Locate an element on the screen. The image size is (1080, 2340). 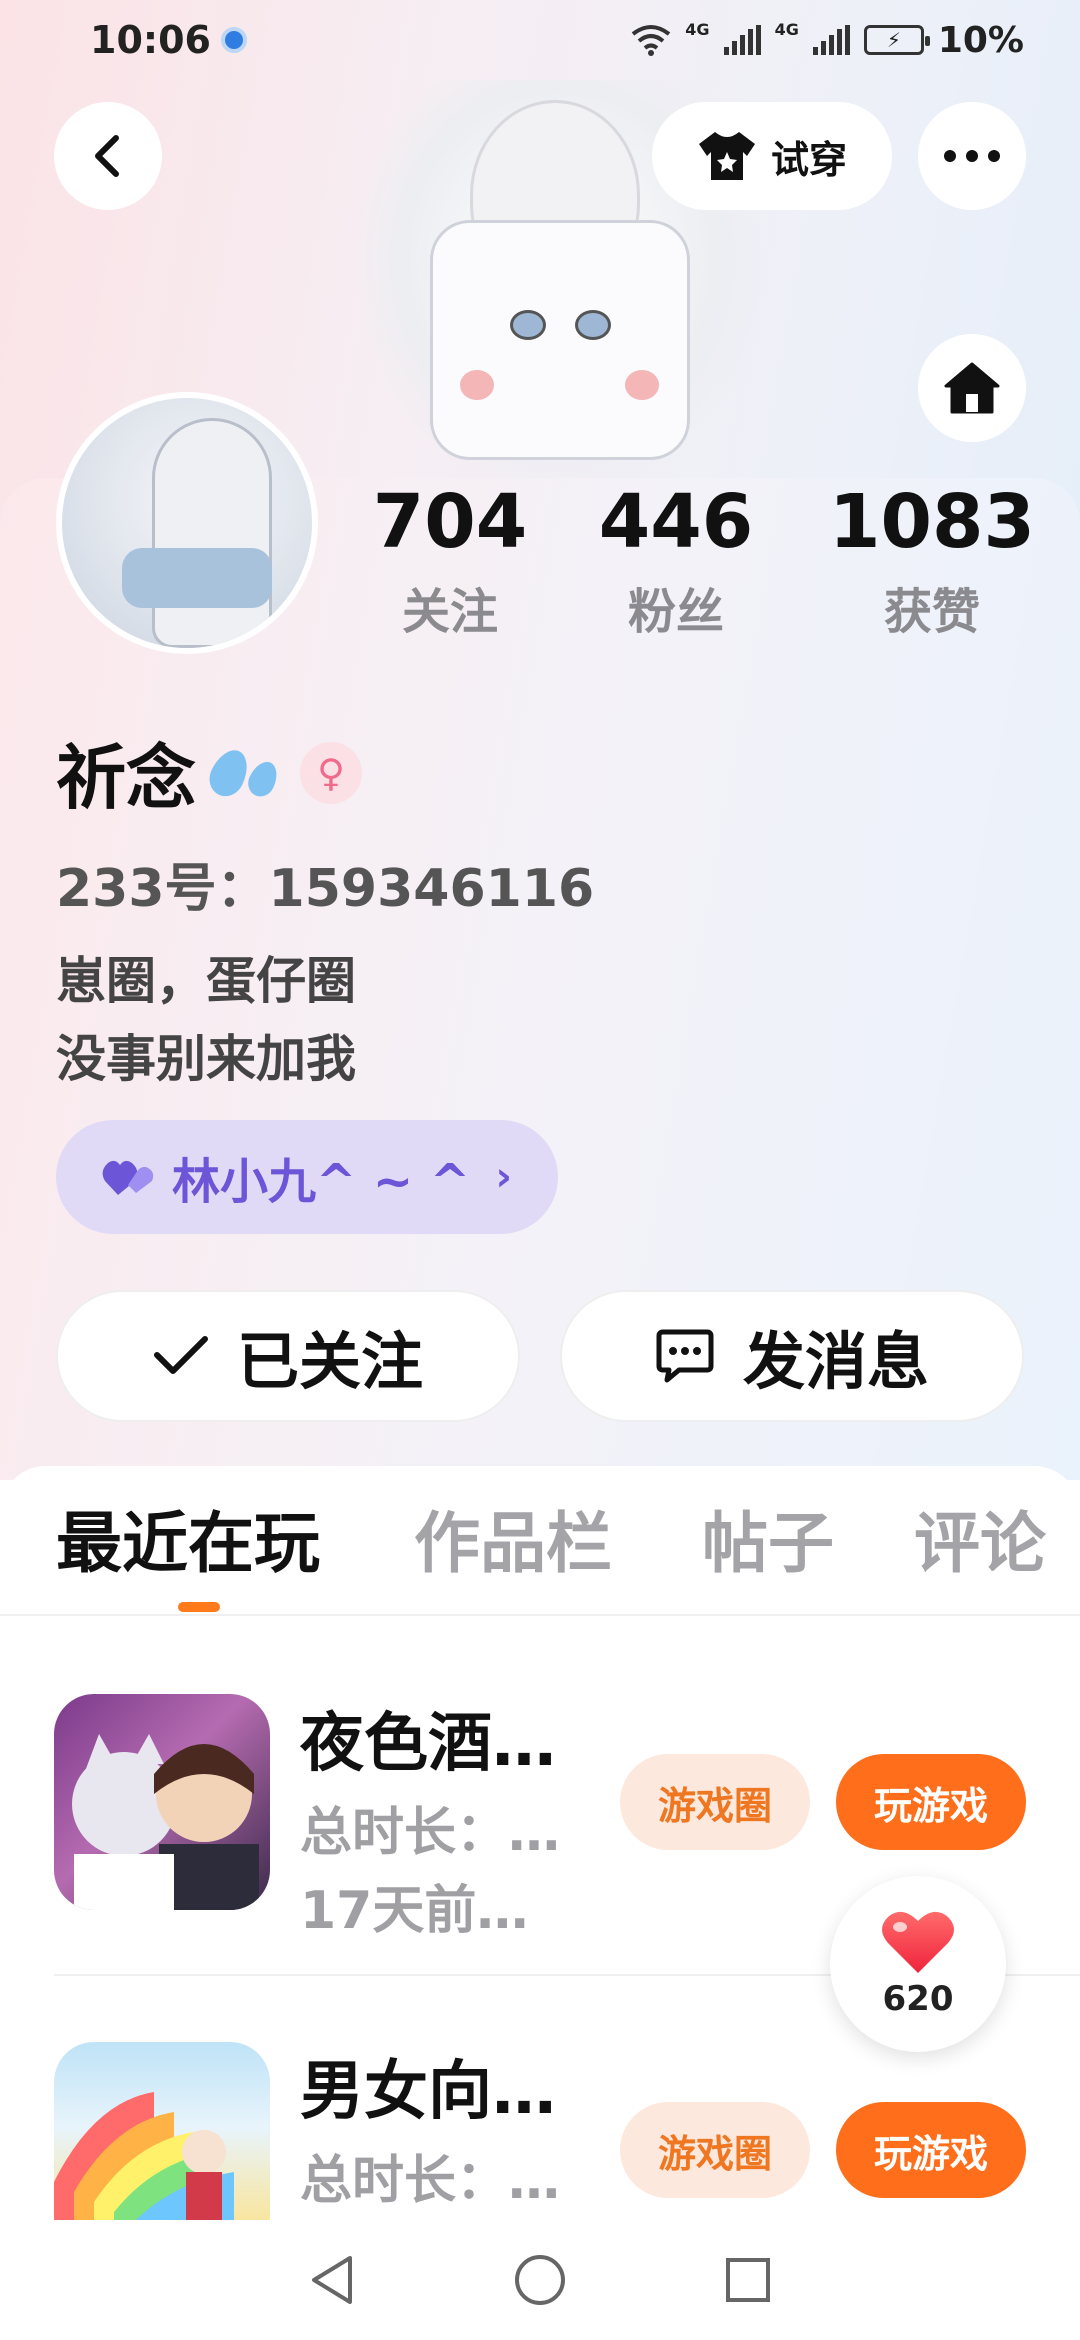
wifi-icon is located at coordinates (651, 40).